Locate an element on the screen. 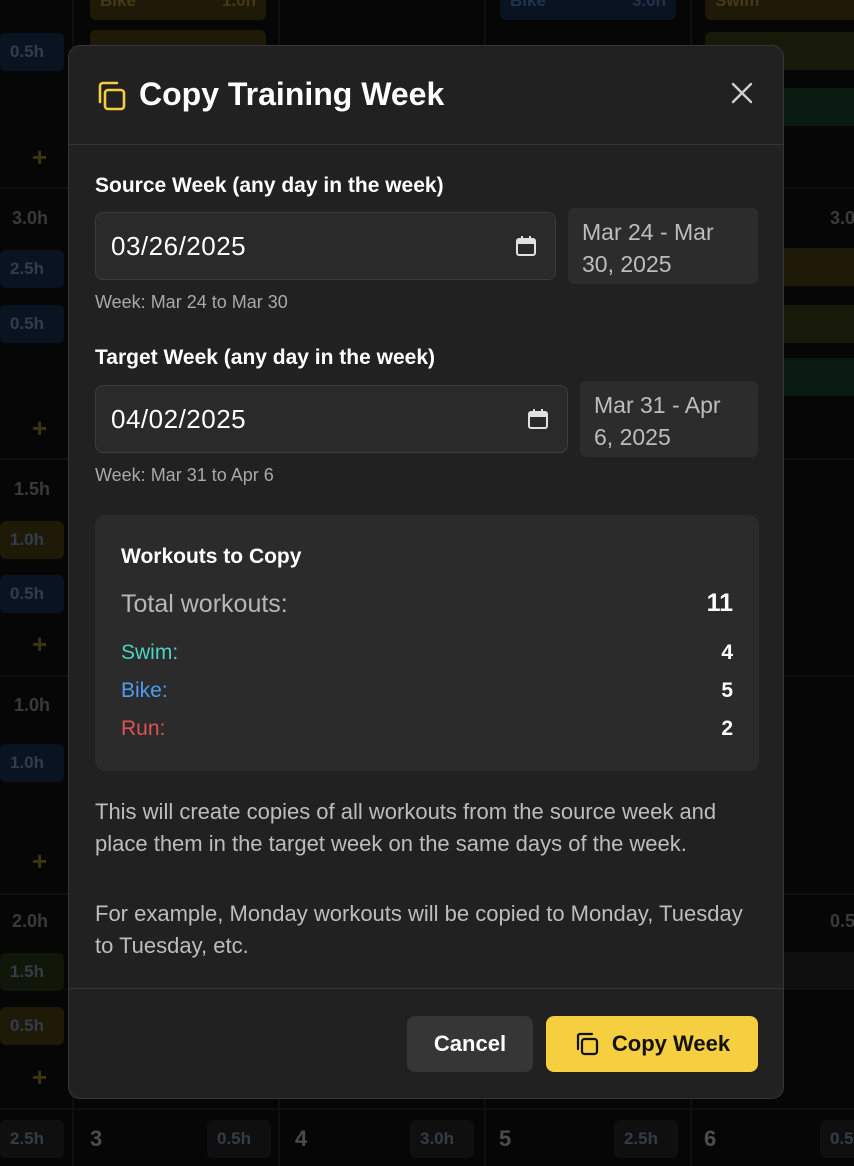 The width and height of the screenshot is (854, 1166). source-week-hint: Week: Mar 24 to Mar 30 is located at coordinates (191, 302).